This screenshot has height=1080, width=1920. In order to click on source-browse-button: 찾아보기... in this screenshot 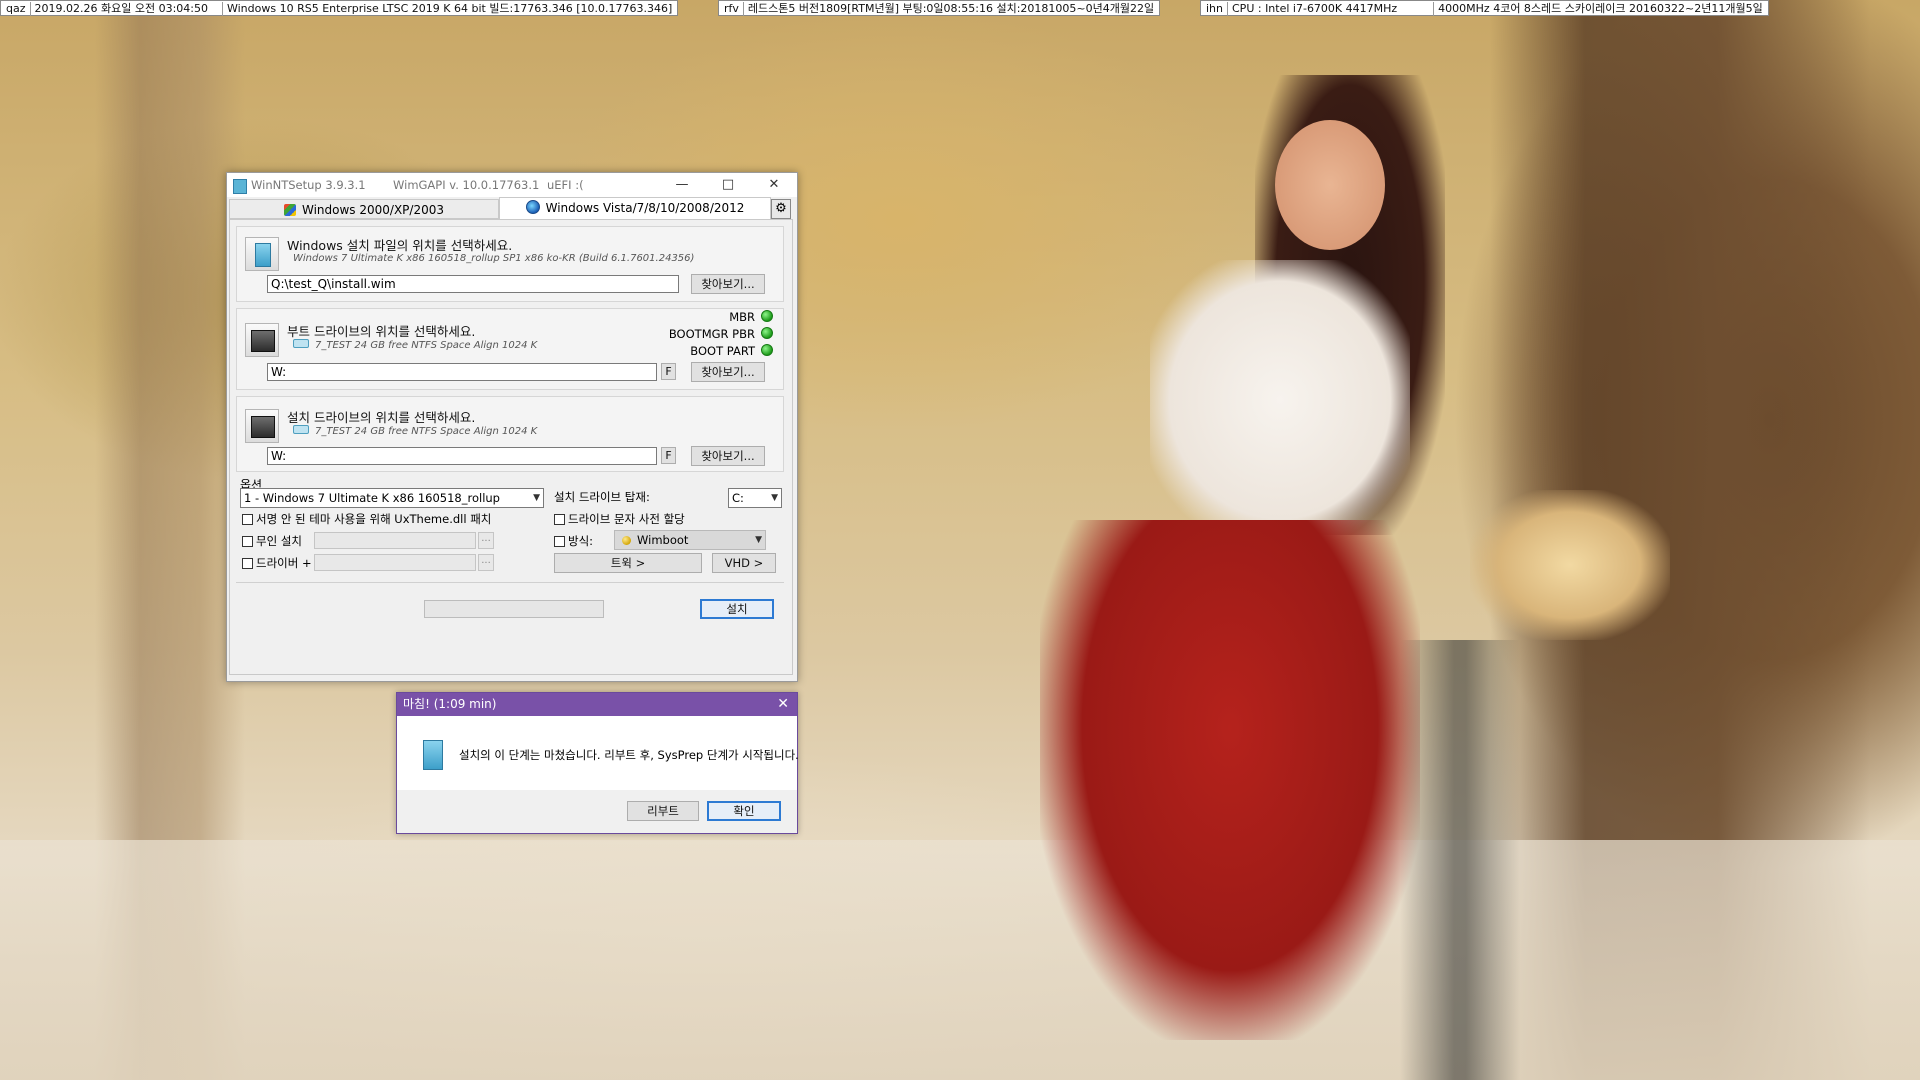, I will do `click(728, 284)`.